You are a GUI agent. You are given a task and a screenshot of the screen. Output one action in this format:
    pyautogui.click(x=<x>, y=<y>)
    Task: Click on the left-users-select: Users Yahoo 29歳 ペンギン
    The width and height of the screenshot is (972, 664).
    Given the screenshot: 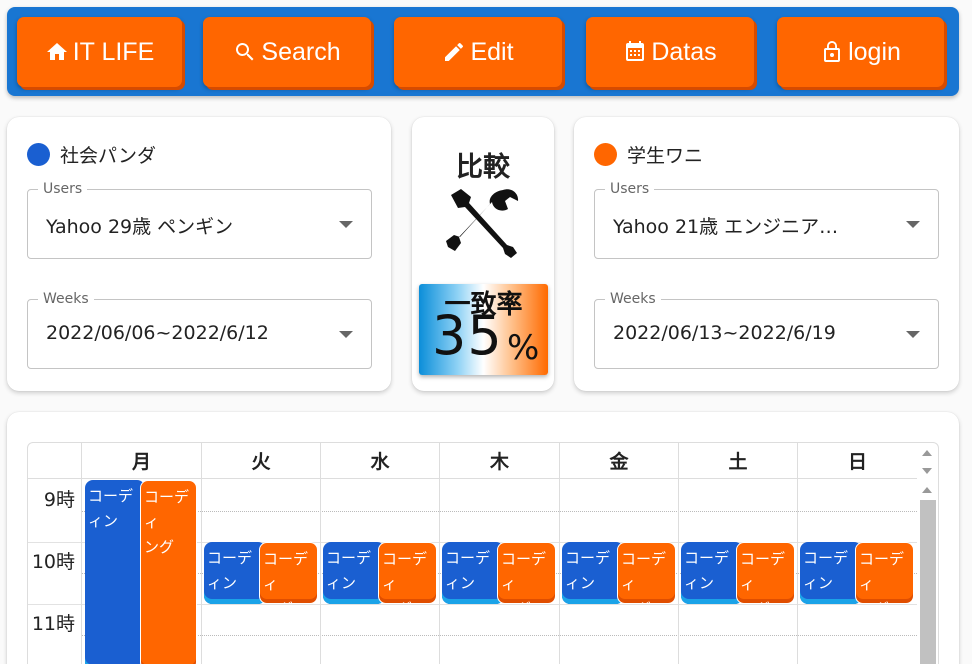 What is the action you would take?
    pyautogui.click(x=199, y=220)
    